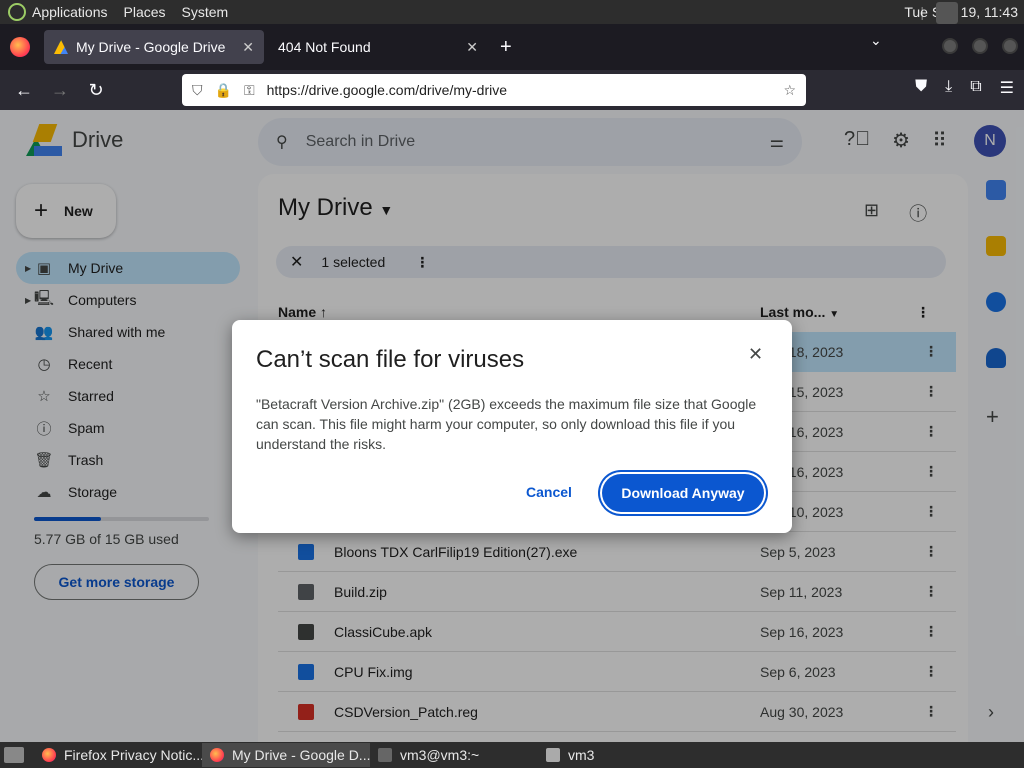 The width and height of the screenshot is (1024, 768). What do you see at coordinates (975, 88) in the screenshot?
I see `extensions-icon: ⧉` at bounding box center [975, 88].